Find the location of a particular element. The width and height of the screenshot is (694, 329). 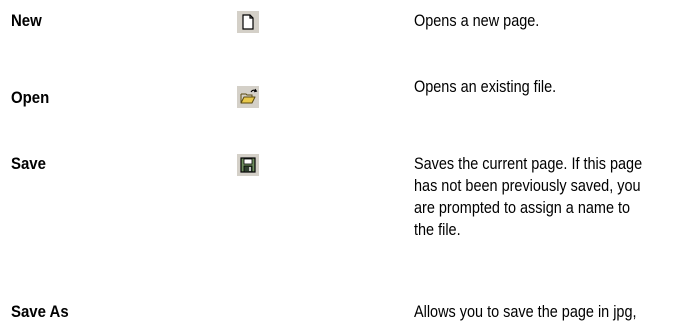

term-save-as: Save As is located at coordinates (40, 311).